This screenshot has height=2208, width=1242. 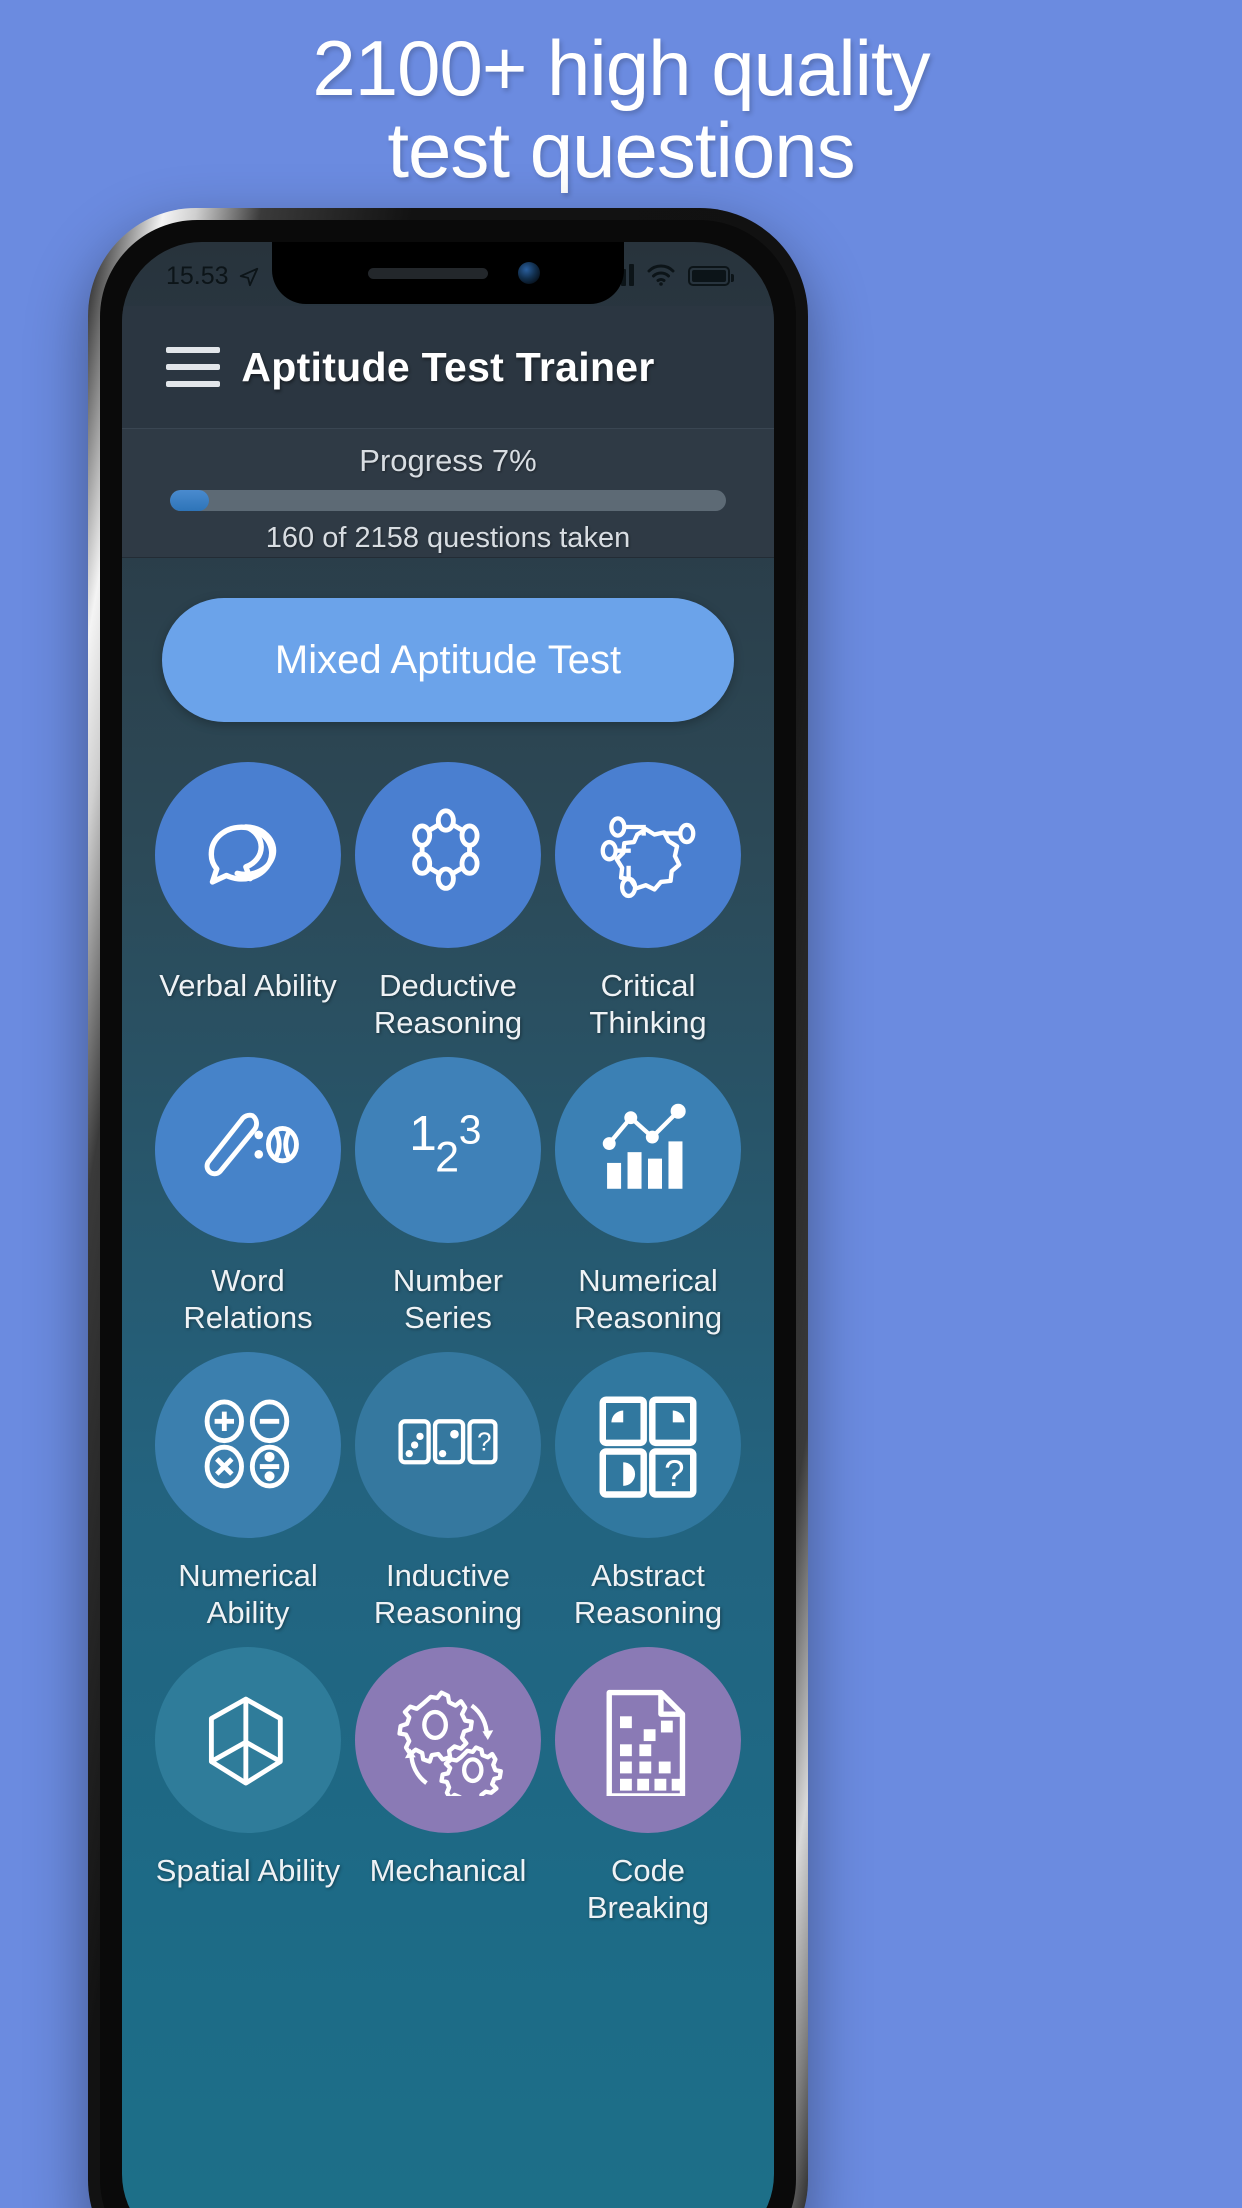 I want to click on category-label: Verbal Ability, so click(x=248, y=985).